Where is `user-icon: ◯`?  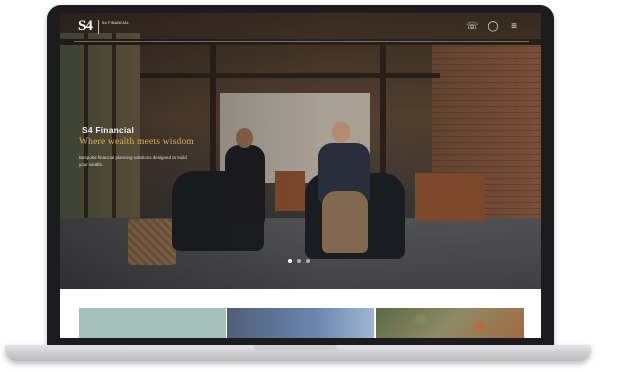
user-icon: ◯ is located at coordinates (493, 27).